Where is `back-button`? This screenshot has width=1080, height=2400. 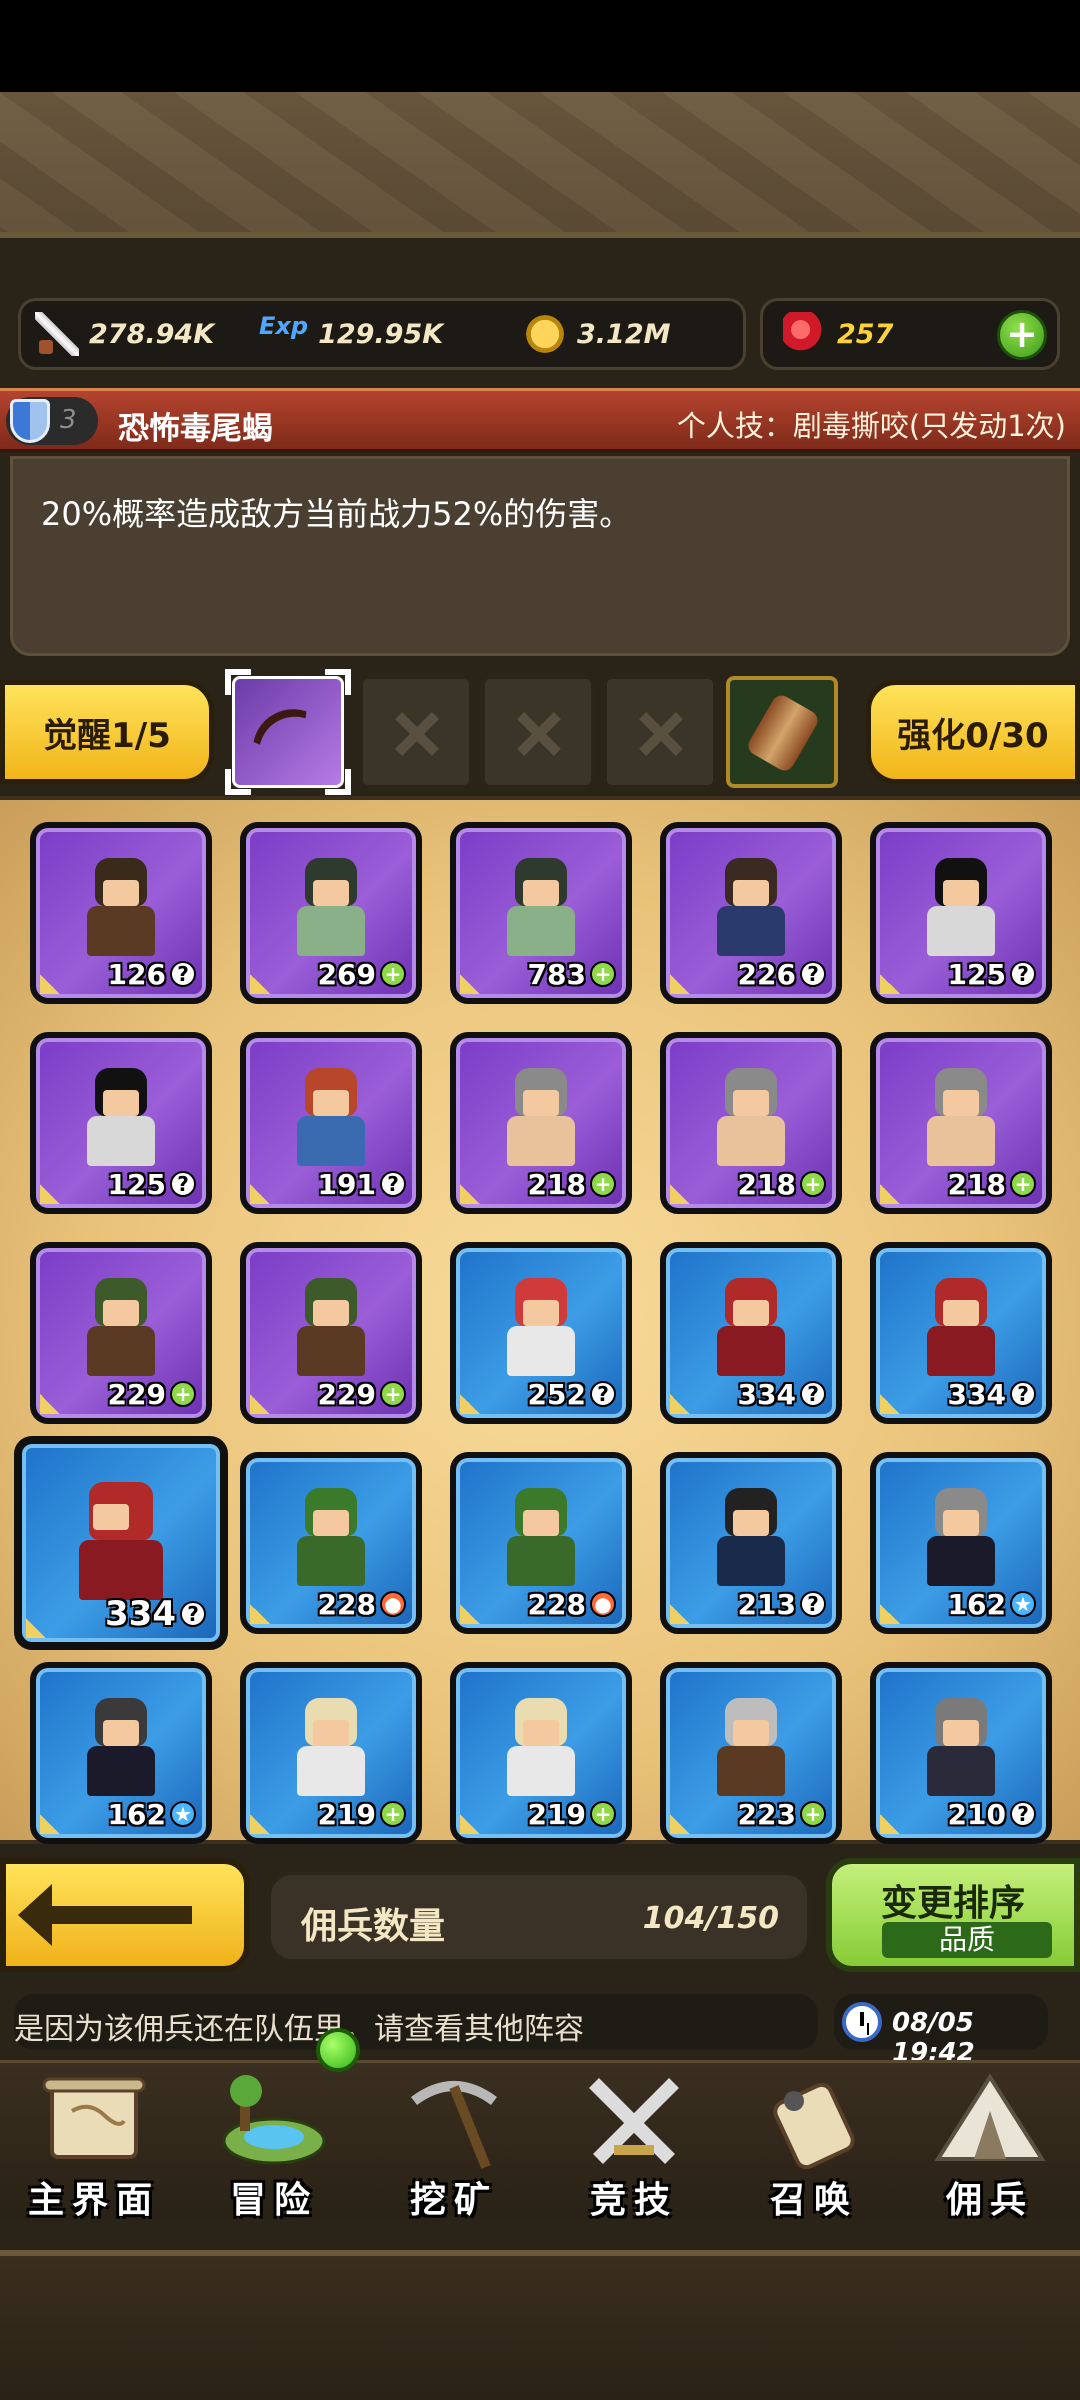
back-button is located at coordinates (125, 1915).